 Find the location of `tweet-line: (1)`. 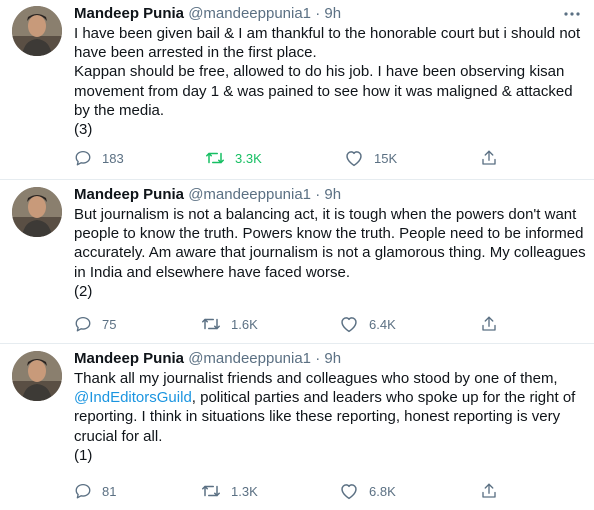

tweet-line: (1) is located at coordinates (83, 455).